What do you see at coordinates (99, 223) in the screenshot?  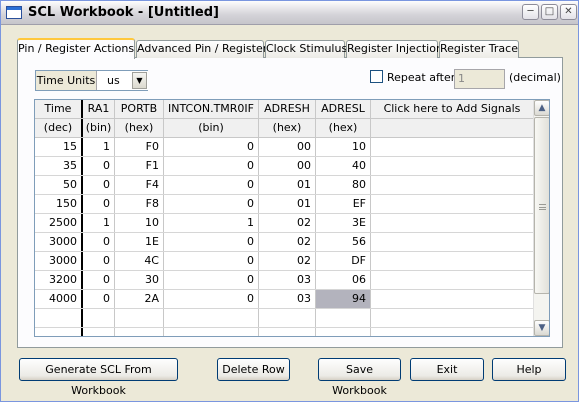 I see `cell-ra1: 1` at bounding box center [99, 223].